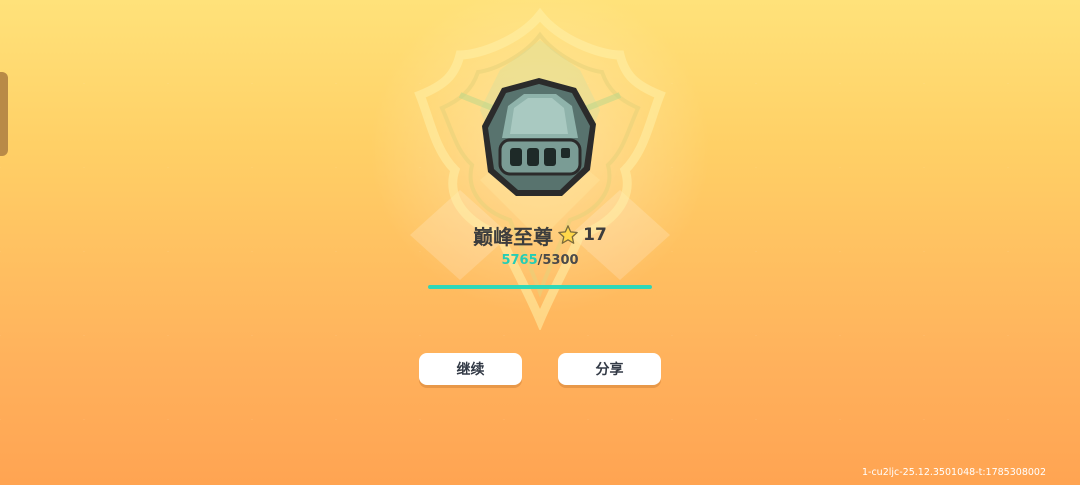 The width and height of the screenshot is (1080, 485). What do you see at coordinates (4, 114) in the screenshot?
I see `side-drawer-handle` at bounding box center [4, 114].